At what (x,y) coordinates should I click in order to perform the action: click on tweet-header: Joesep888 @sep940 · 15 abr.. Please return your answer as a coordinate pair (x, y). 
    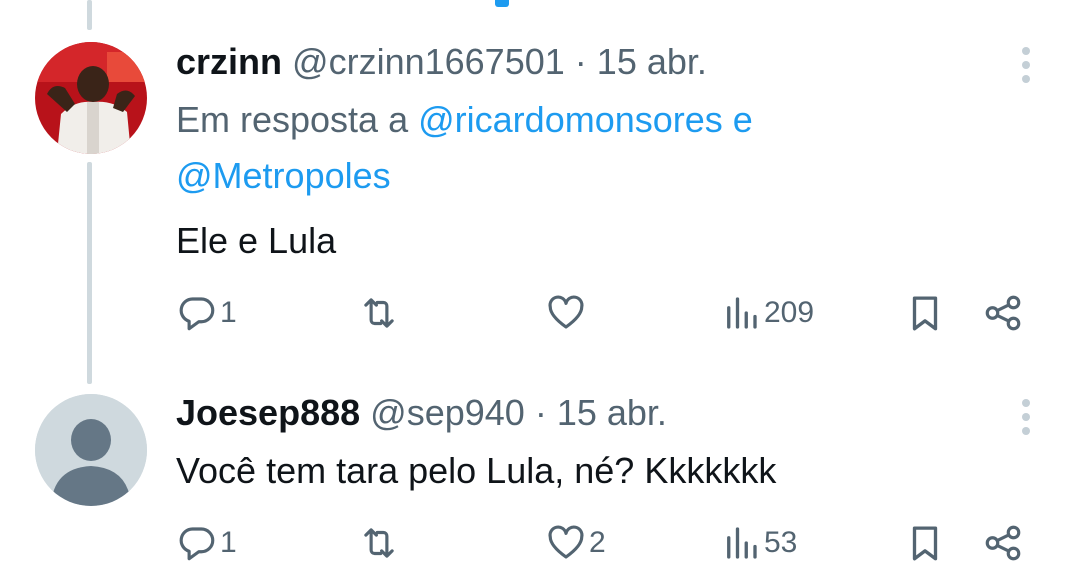
    Looking at the image, I should click on (421, 413).